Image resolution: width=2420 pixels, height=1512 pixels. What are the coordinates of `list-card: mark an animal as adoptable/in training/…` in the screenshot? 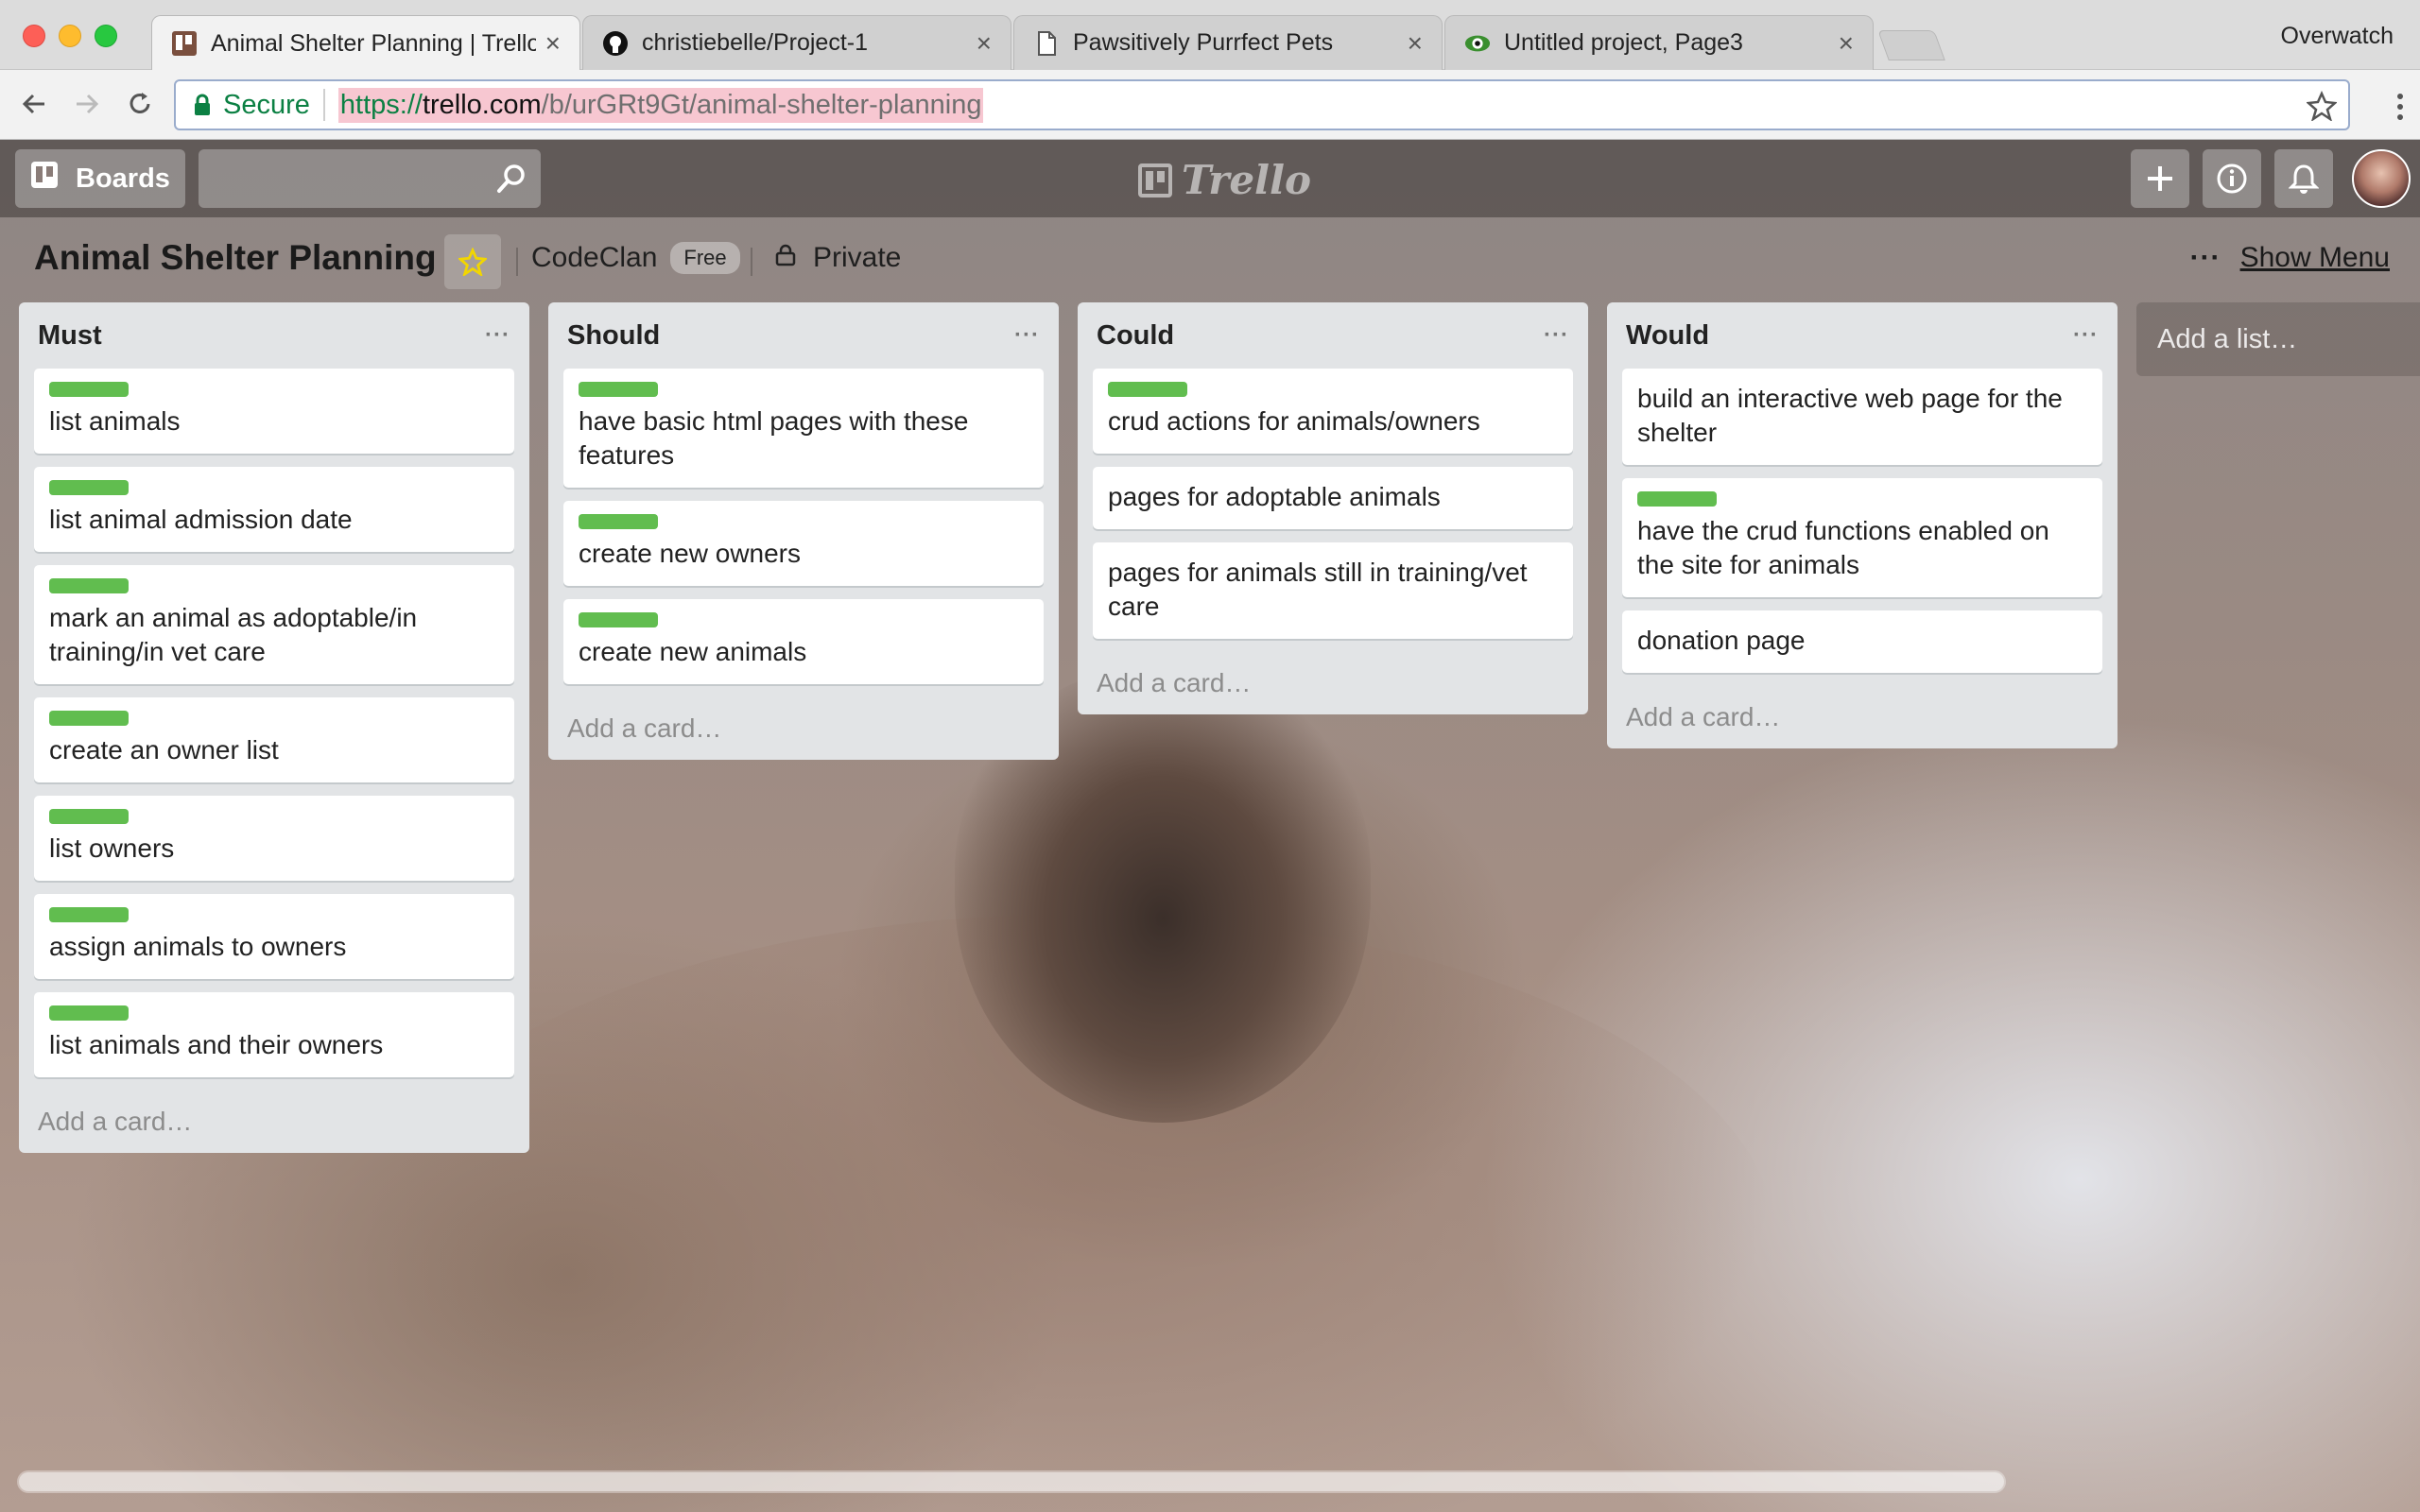 It's located at (274, 624).